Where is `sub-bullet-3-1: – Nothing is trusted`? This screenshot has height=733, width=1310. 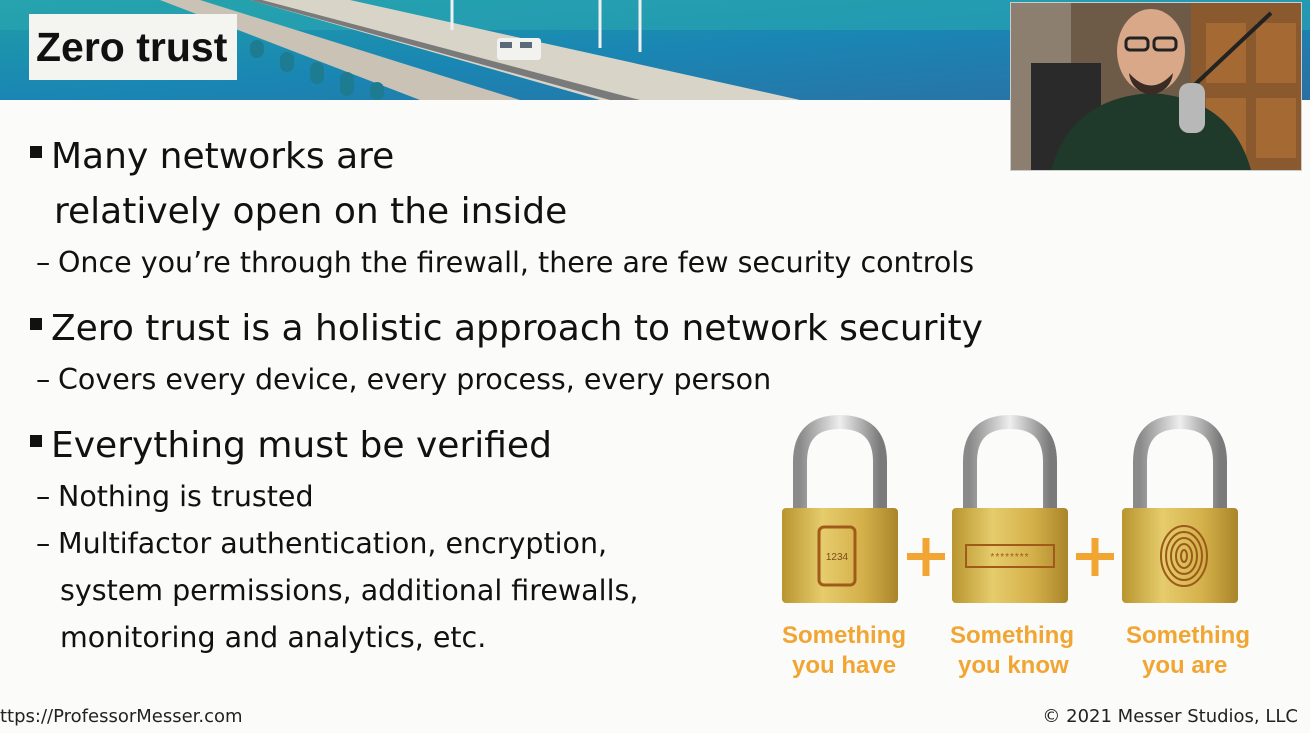 sub-bullet-3-1: – Nothing is trusted is located at coordinates (175, 496).